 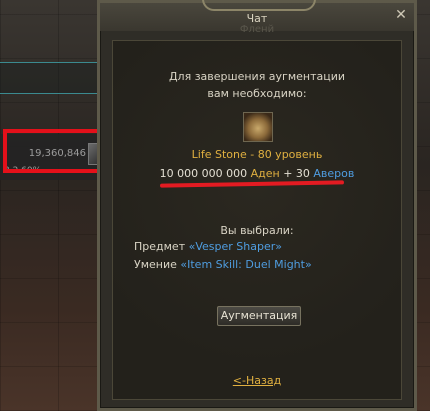 What do you see at coordinates (160, 246) in the screenshot?
I see `chosen-item-label: Предмет` at bounding box center [160, 246].